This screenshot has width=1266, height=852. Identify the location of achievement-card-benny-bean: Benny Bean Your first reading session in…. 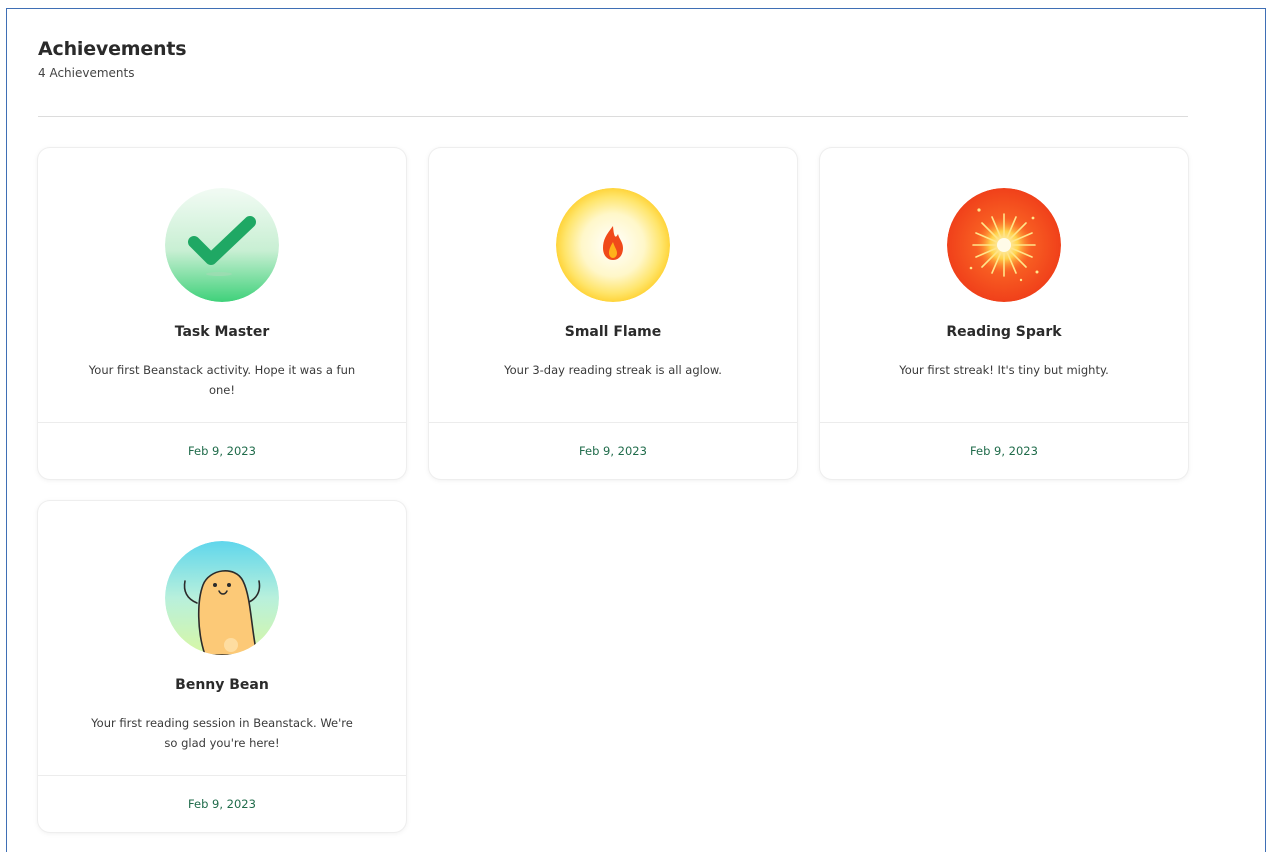
(222, 666).